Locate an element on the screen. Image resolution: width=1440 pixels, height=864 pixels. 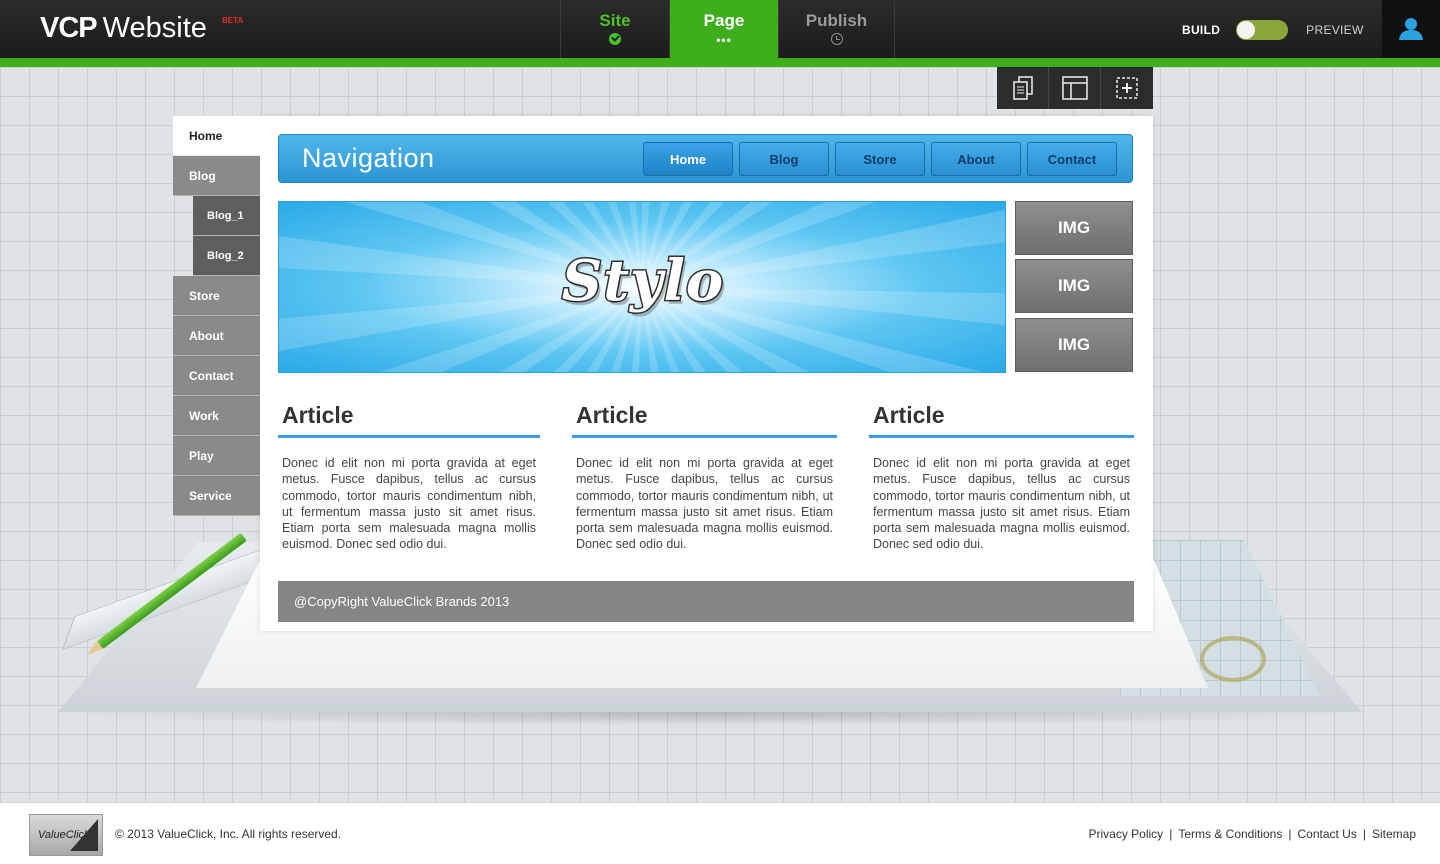
hero-banner: Stylo is located at coordinates (642, 287).